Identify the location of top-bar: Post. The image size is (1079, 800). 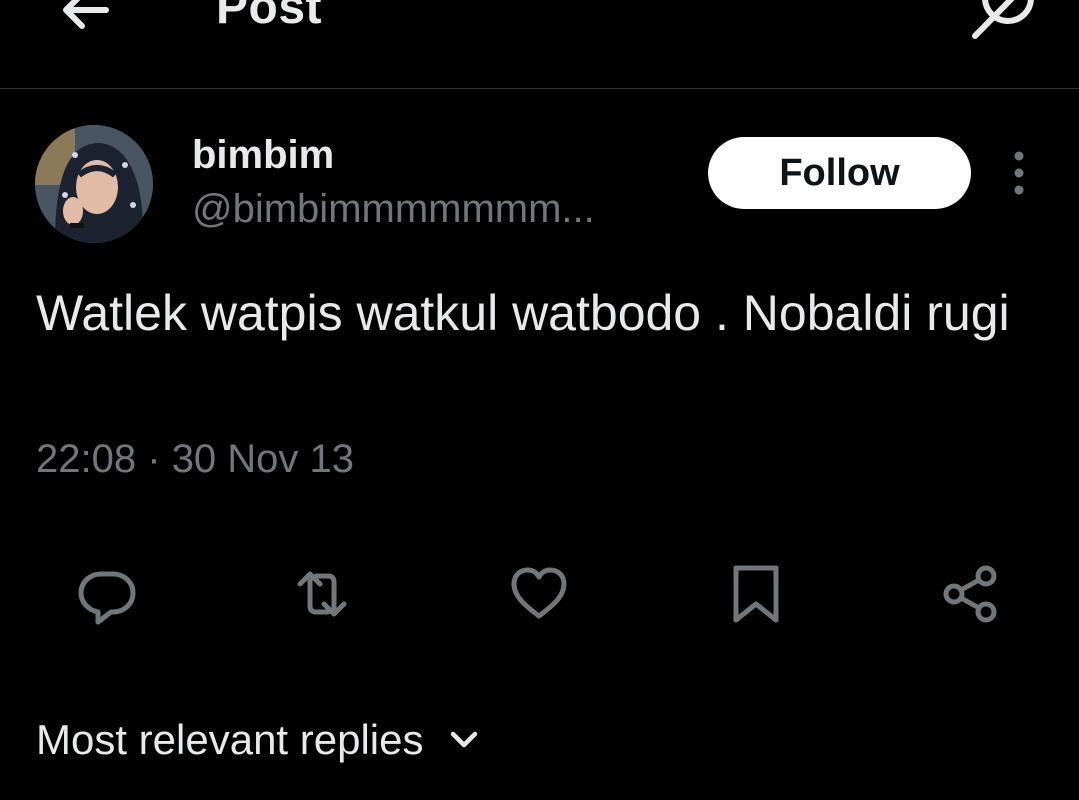
(539, 44).